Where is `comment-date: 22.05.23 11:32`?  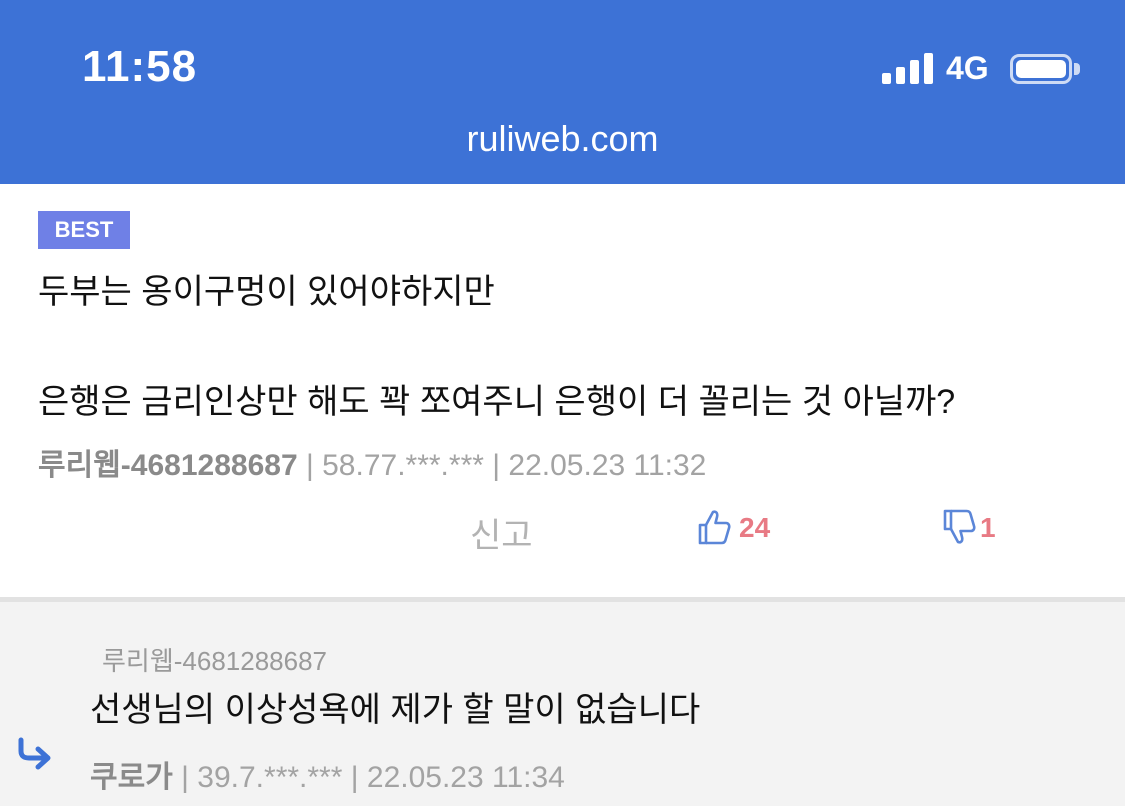 comment-date: 22.05.23 11:32 is located at coordinates (607, 465).